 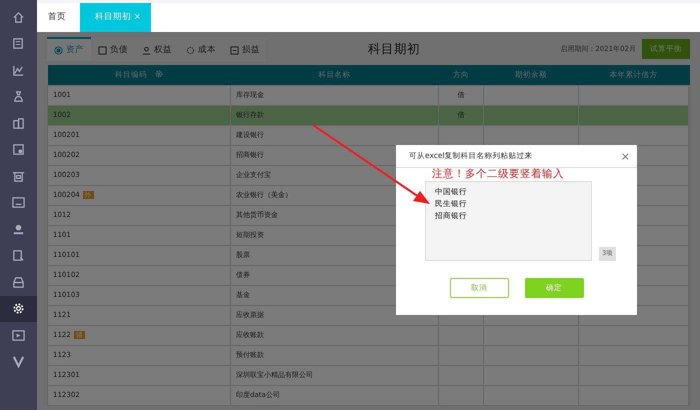 What do you see at coordinates (146, 50) in the screenshot?
I see `person-icon` at bounding box center [146, 50].